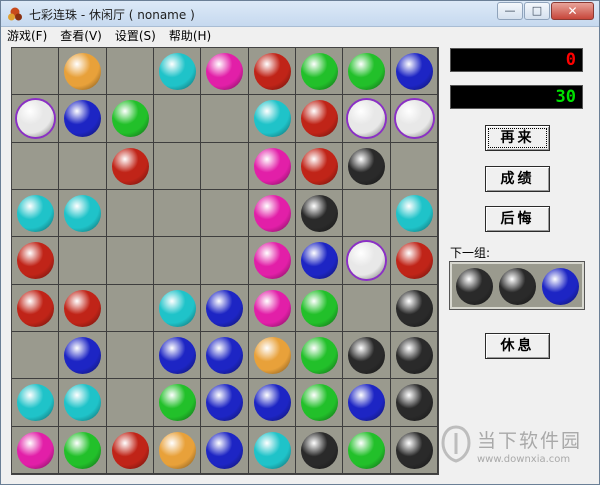 Image resolution: width=600 pixels, height=485 pixels. Describe the element at coordinates (517, 219) in the screenshot. I see `undo-button: 后悔` at that location.